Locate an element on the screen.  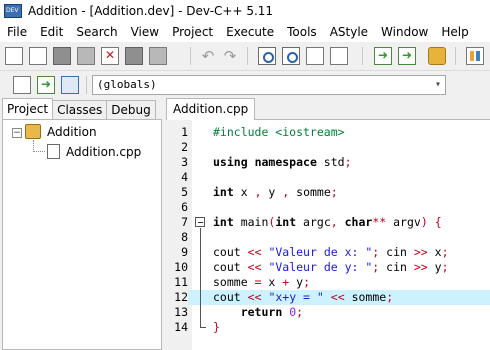
source-file-icon is located at coordinates (53, 151).